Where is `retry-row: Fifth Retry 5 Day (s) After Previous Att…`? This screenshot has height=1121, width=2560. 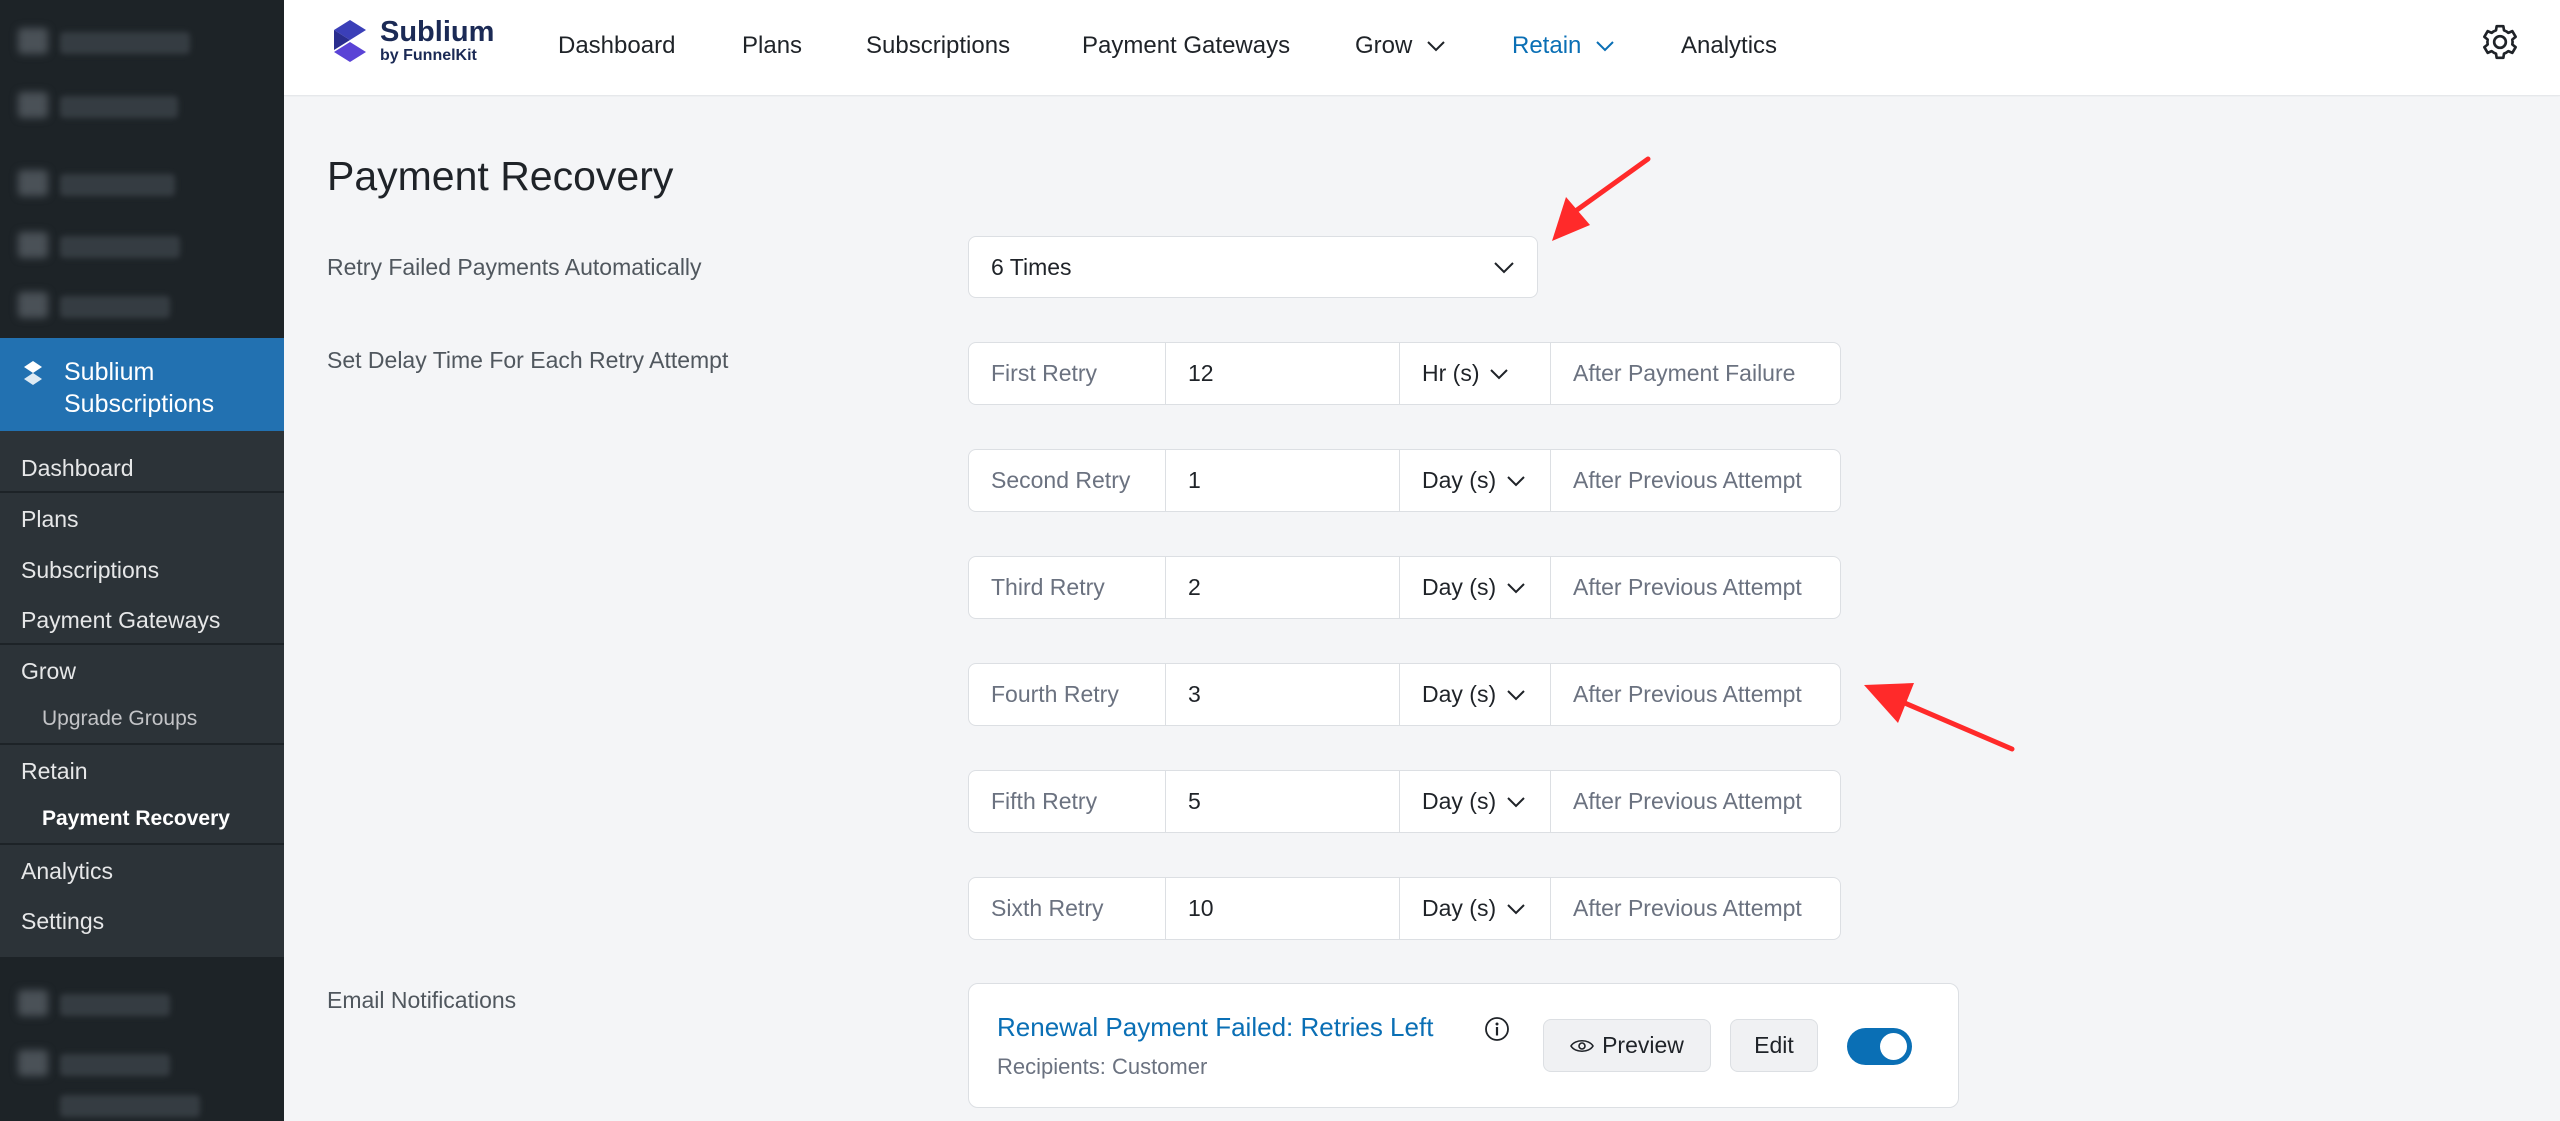 retry-row: Fifth Retry 5 Day (s) After Previous Att… is located at coordinates (1404, 801).